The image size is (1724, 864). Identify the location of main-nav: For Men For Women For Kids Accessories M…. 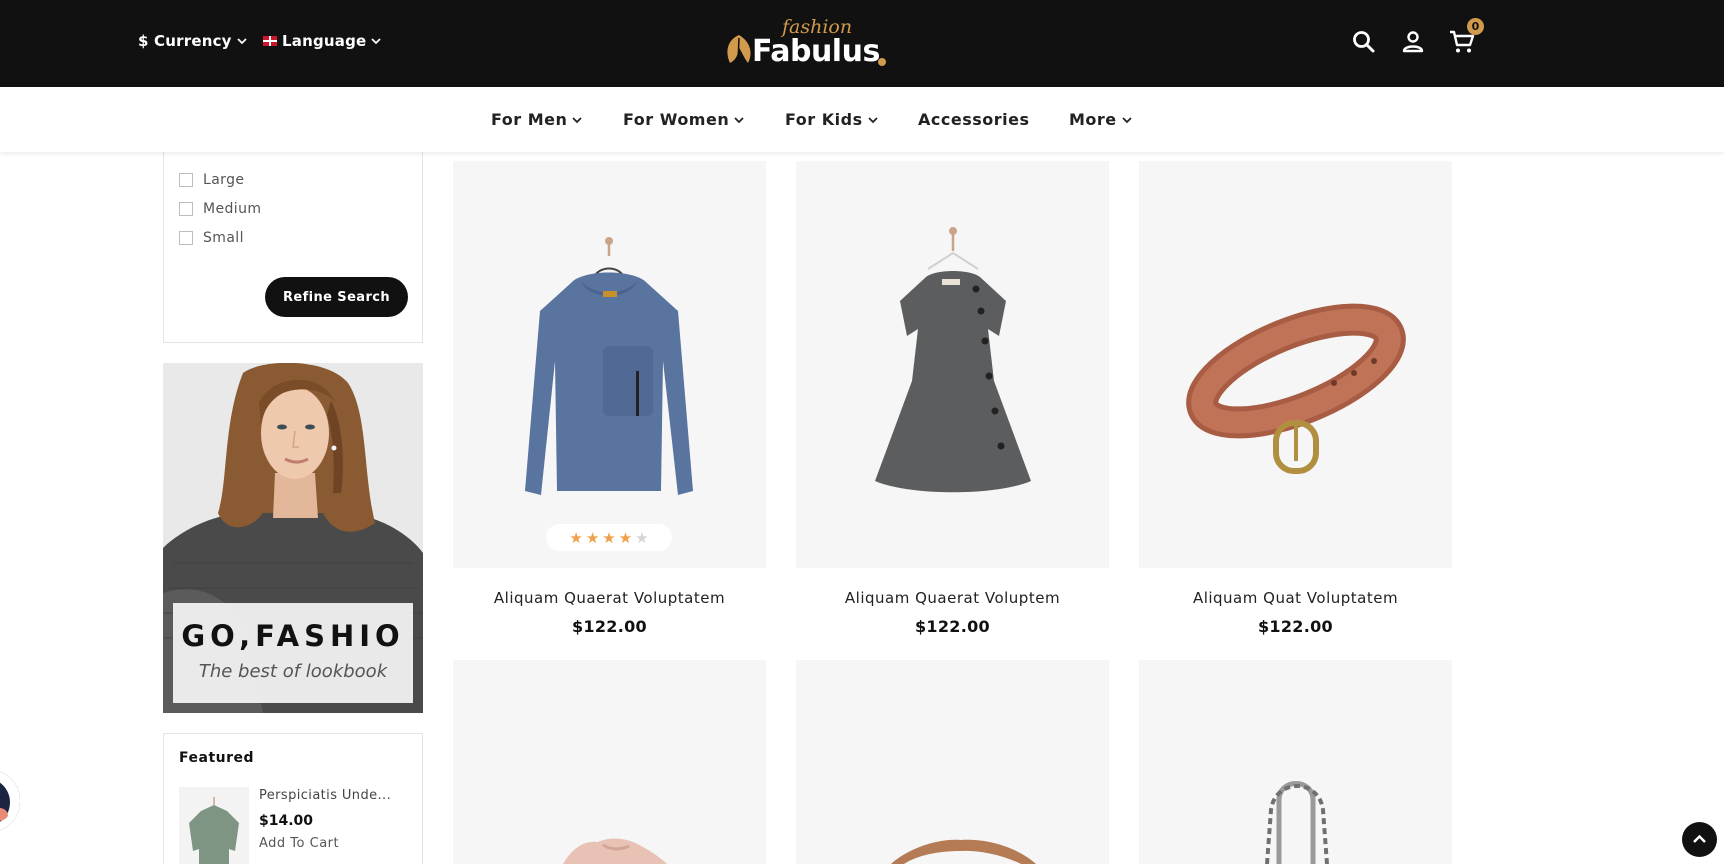
(862, 119).